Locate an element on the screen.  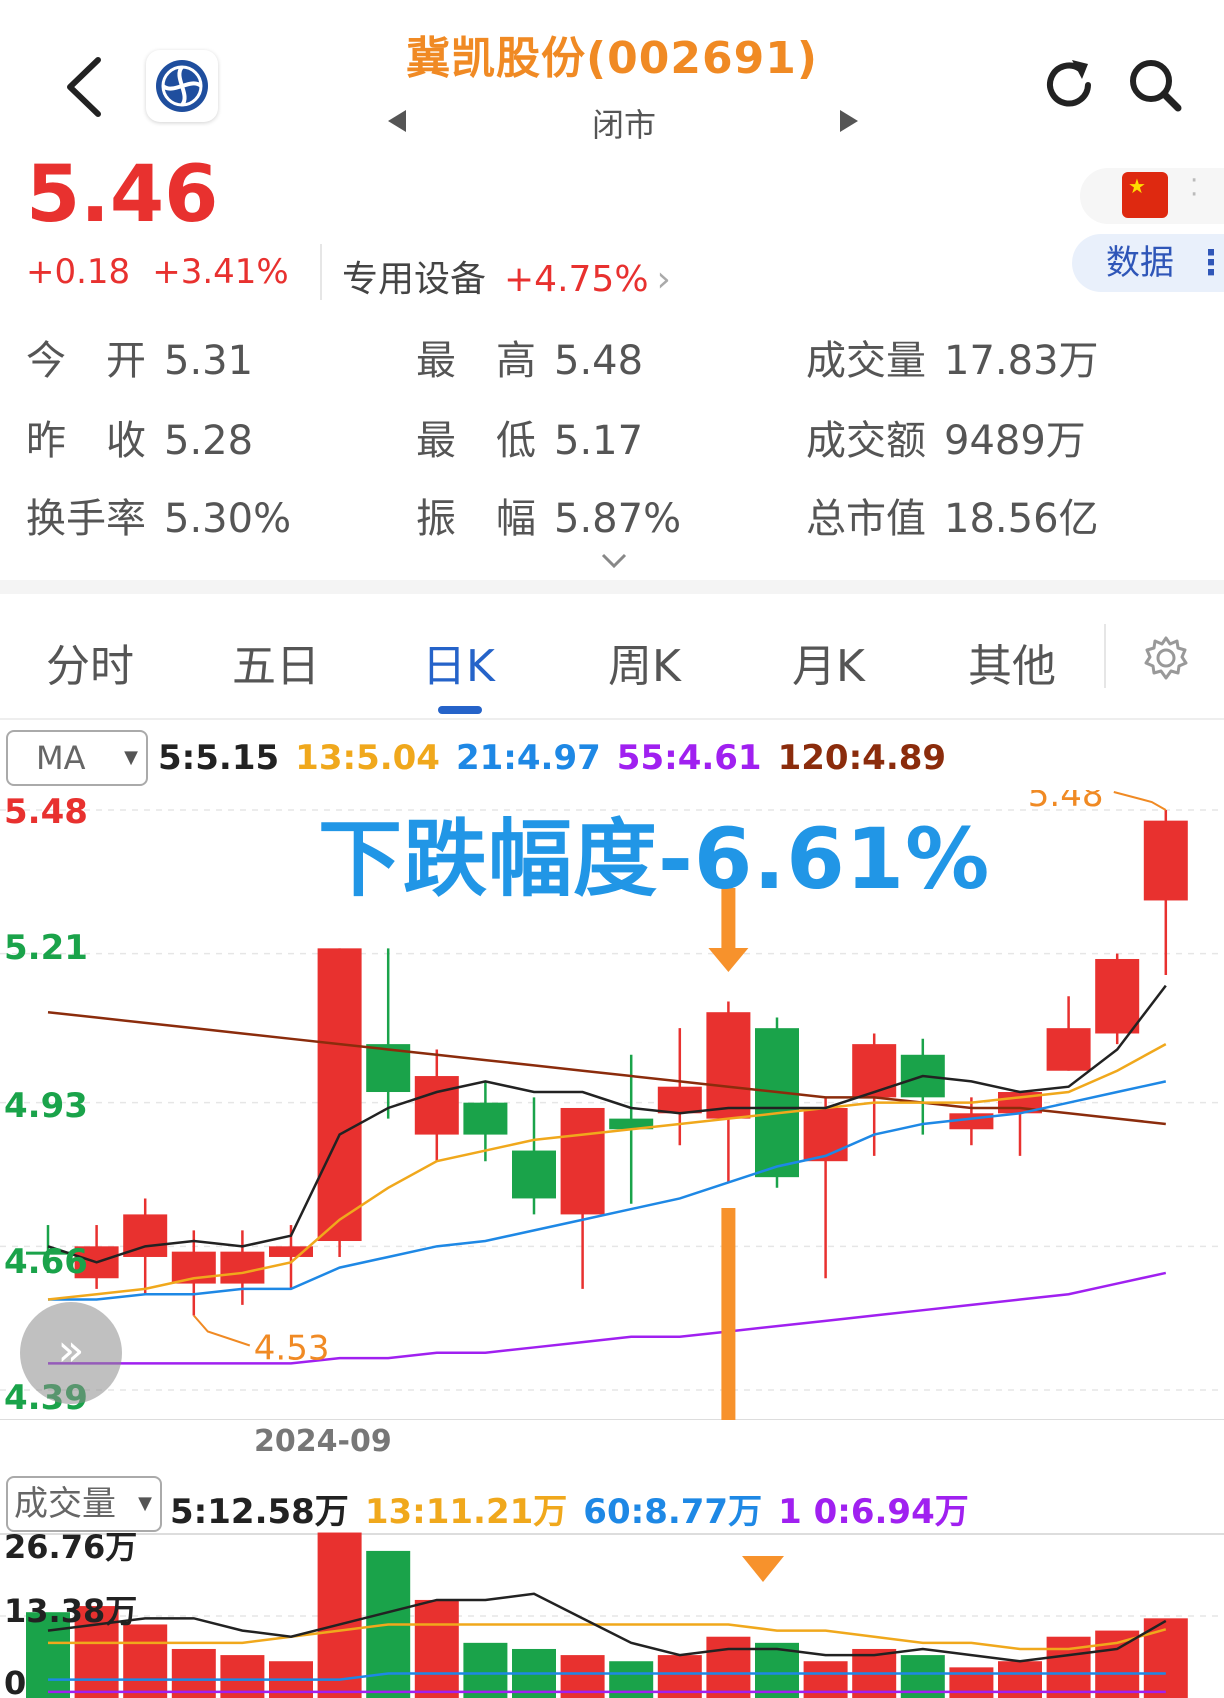
ma-legend: 5:5.15 13:5.04 21:4.97 55:4.61 120:4.89 is located at coordinates (560, 758).